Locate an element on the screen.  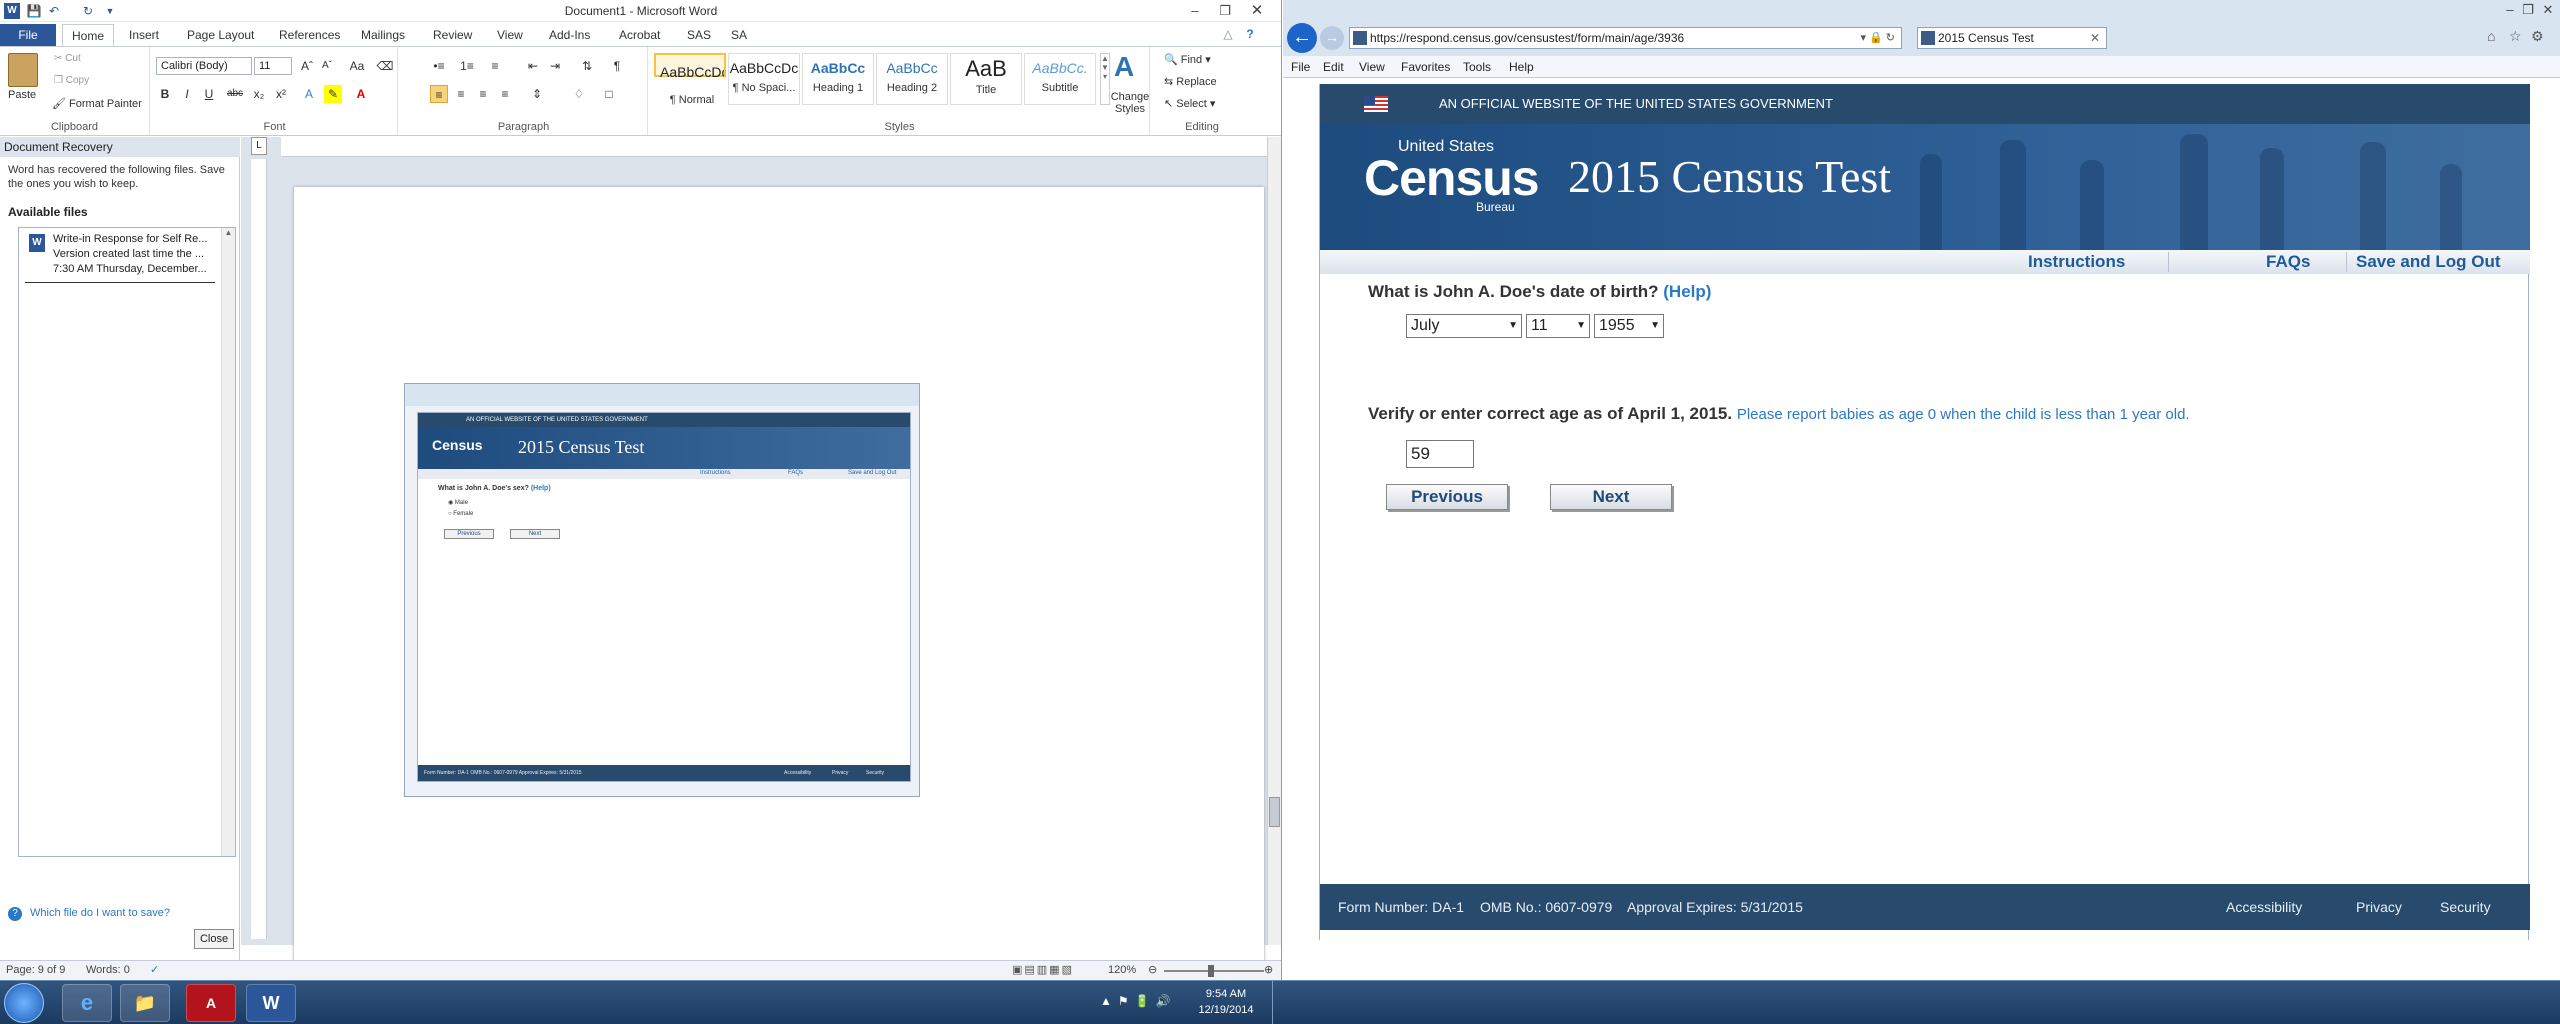
menu-edit: Edit is located at coordinates (1333, 67).